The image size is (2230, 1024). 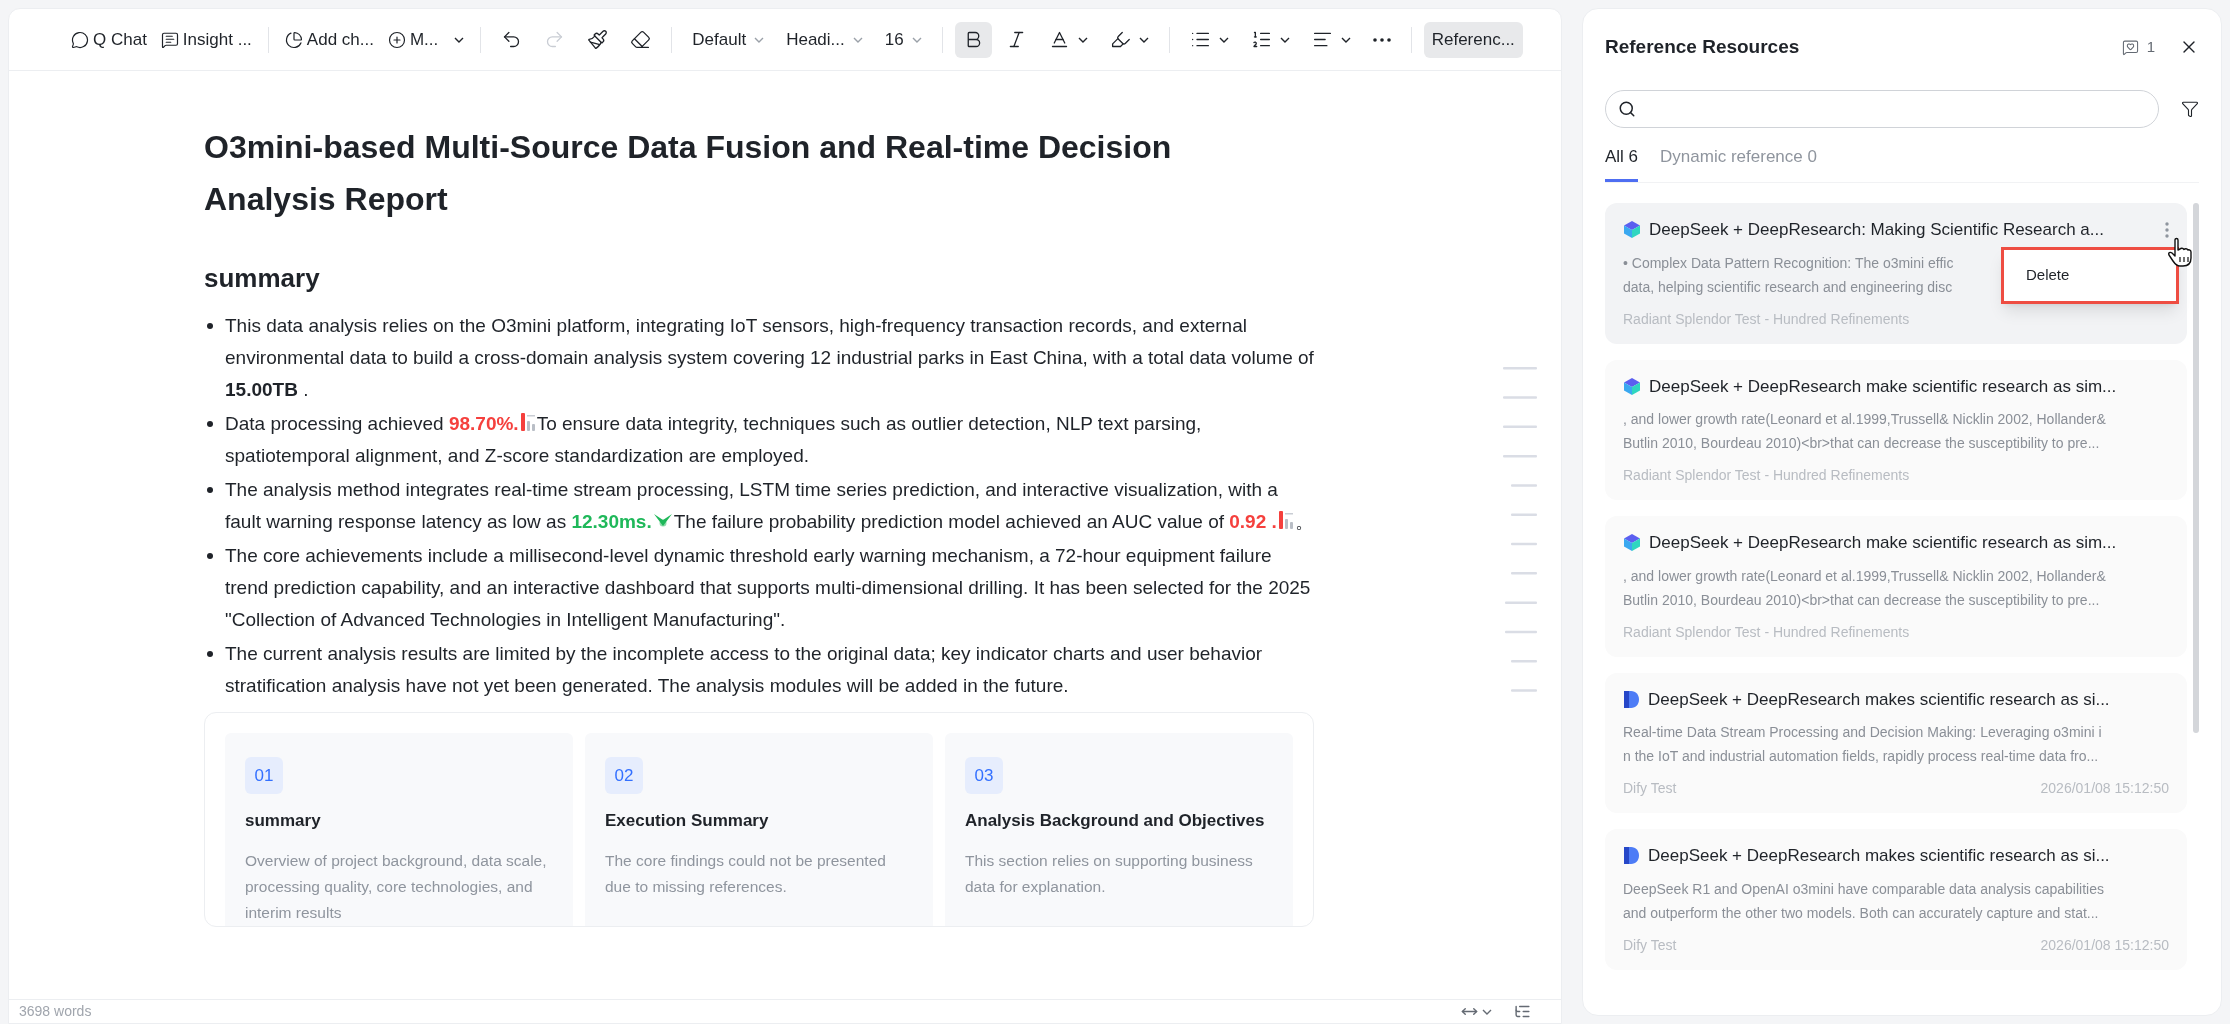 What do you see at coordinates (396, 39) in the screenshot?
I see `plus-circle-icon` at bounding box center [396, 39].